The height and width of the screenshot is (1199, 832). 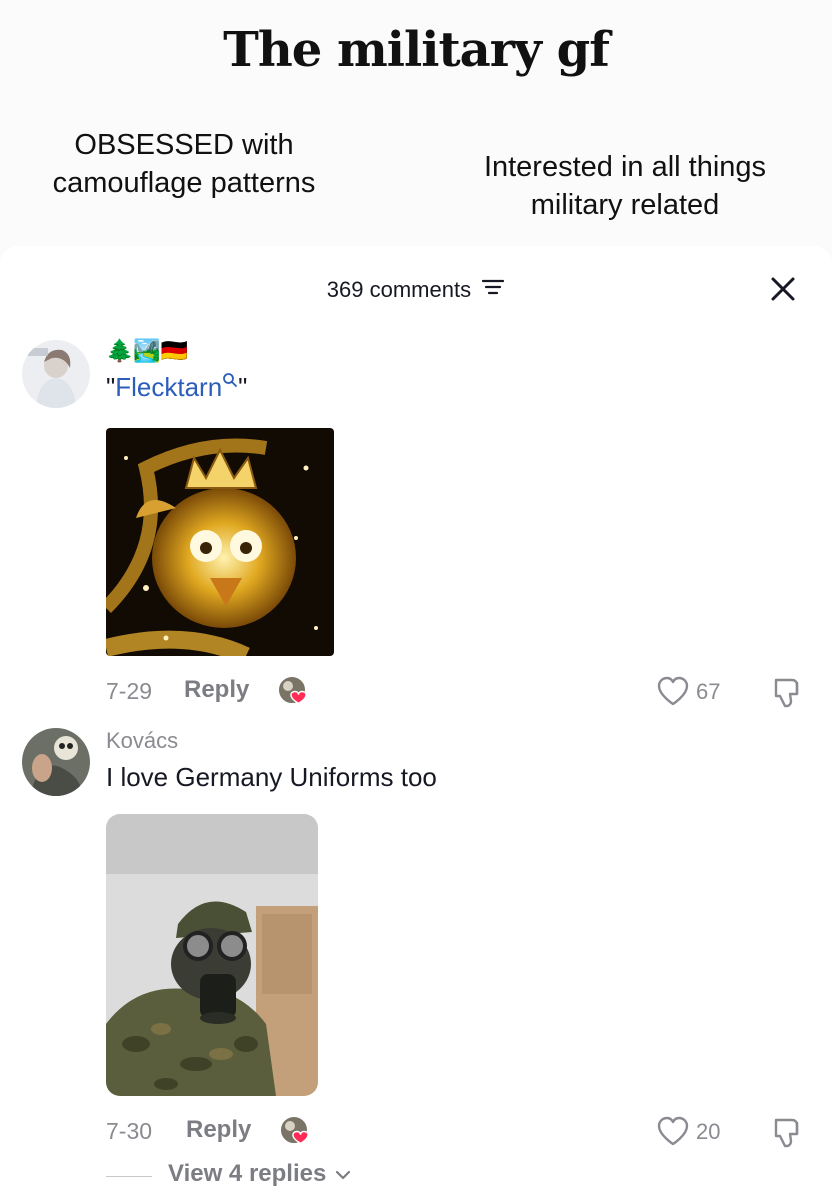 I want to click on hashtag-link: Flecktarn, so click(x=176, y=387).